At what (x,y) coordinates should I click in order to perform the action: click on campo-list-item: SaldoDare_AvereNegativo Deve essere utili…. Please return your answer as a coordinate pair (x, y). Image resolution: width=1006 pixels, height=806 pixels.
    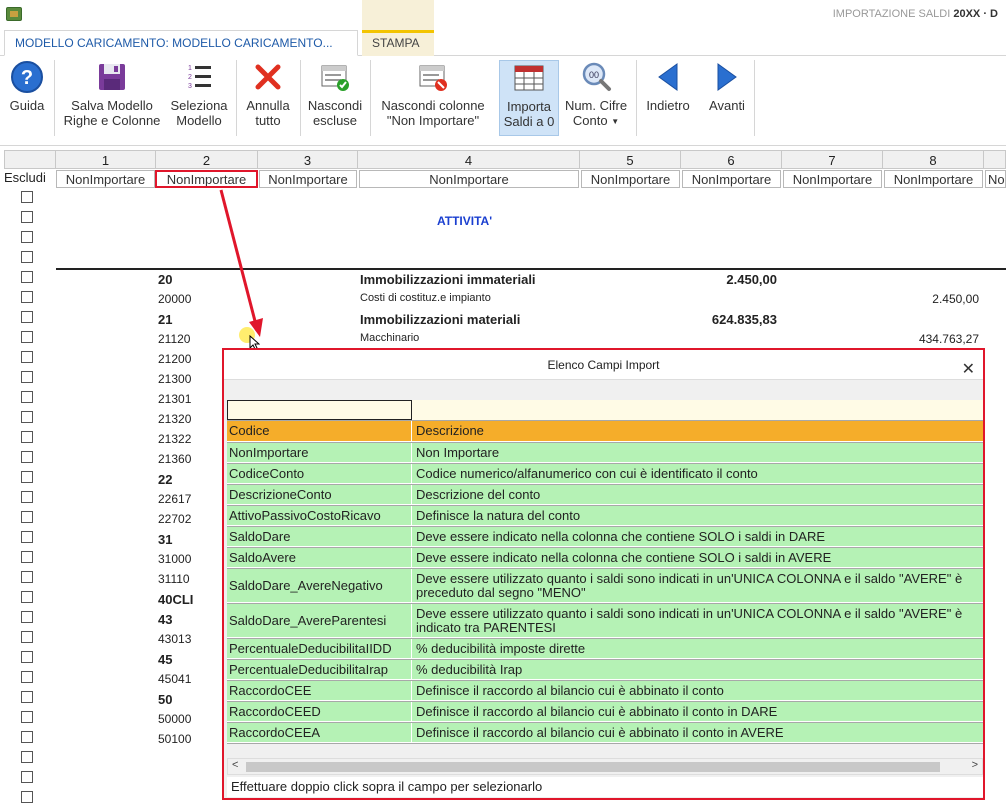
    Looking at the image, I should click on (605, 586).